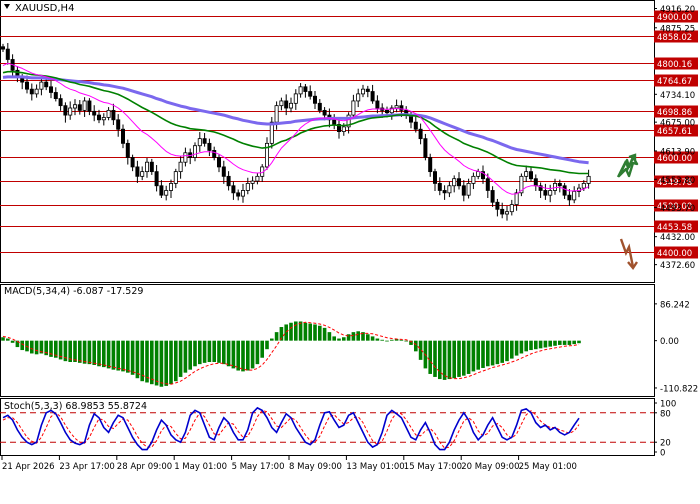 The width and height of the screenshot is (700, 504). Describe the element at coordinates (665, 414) in the screenshot. I see `stoch-tick-label: 80` at that location.